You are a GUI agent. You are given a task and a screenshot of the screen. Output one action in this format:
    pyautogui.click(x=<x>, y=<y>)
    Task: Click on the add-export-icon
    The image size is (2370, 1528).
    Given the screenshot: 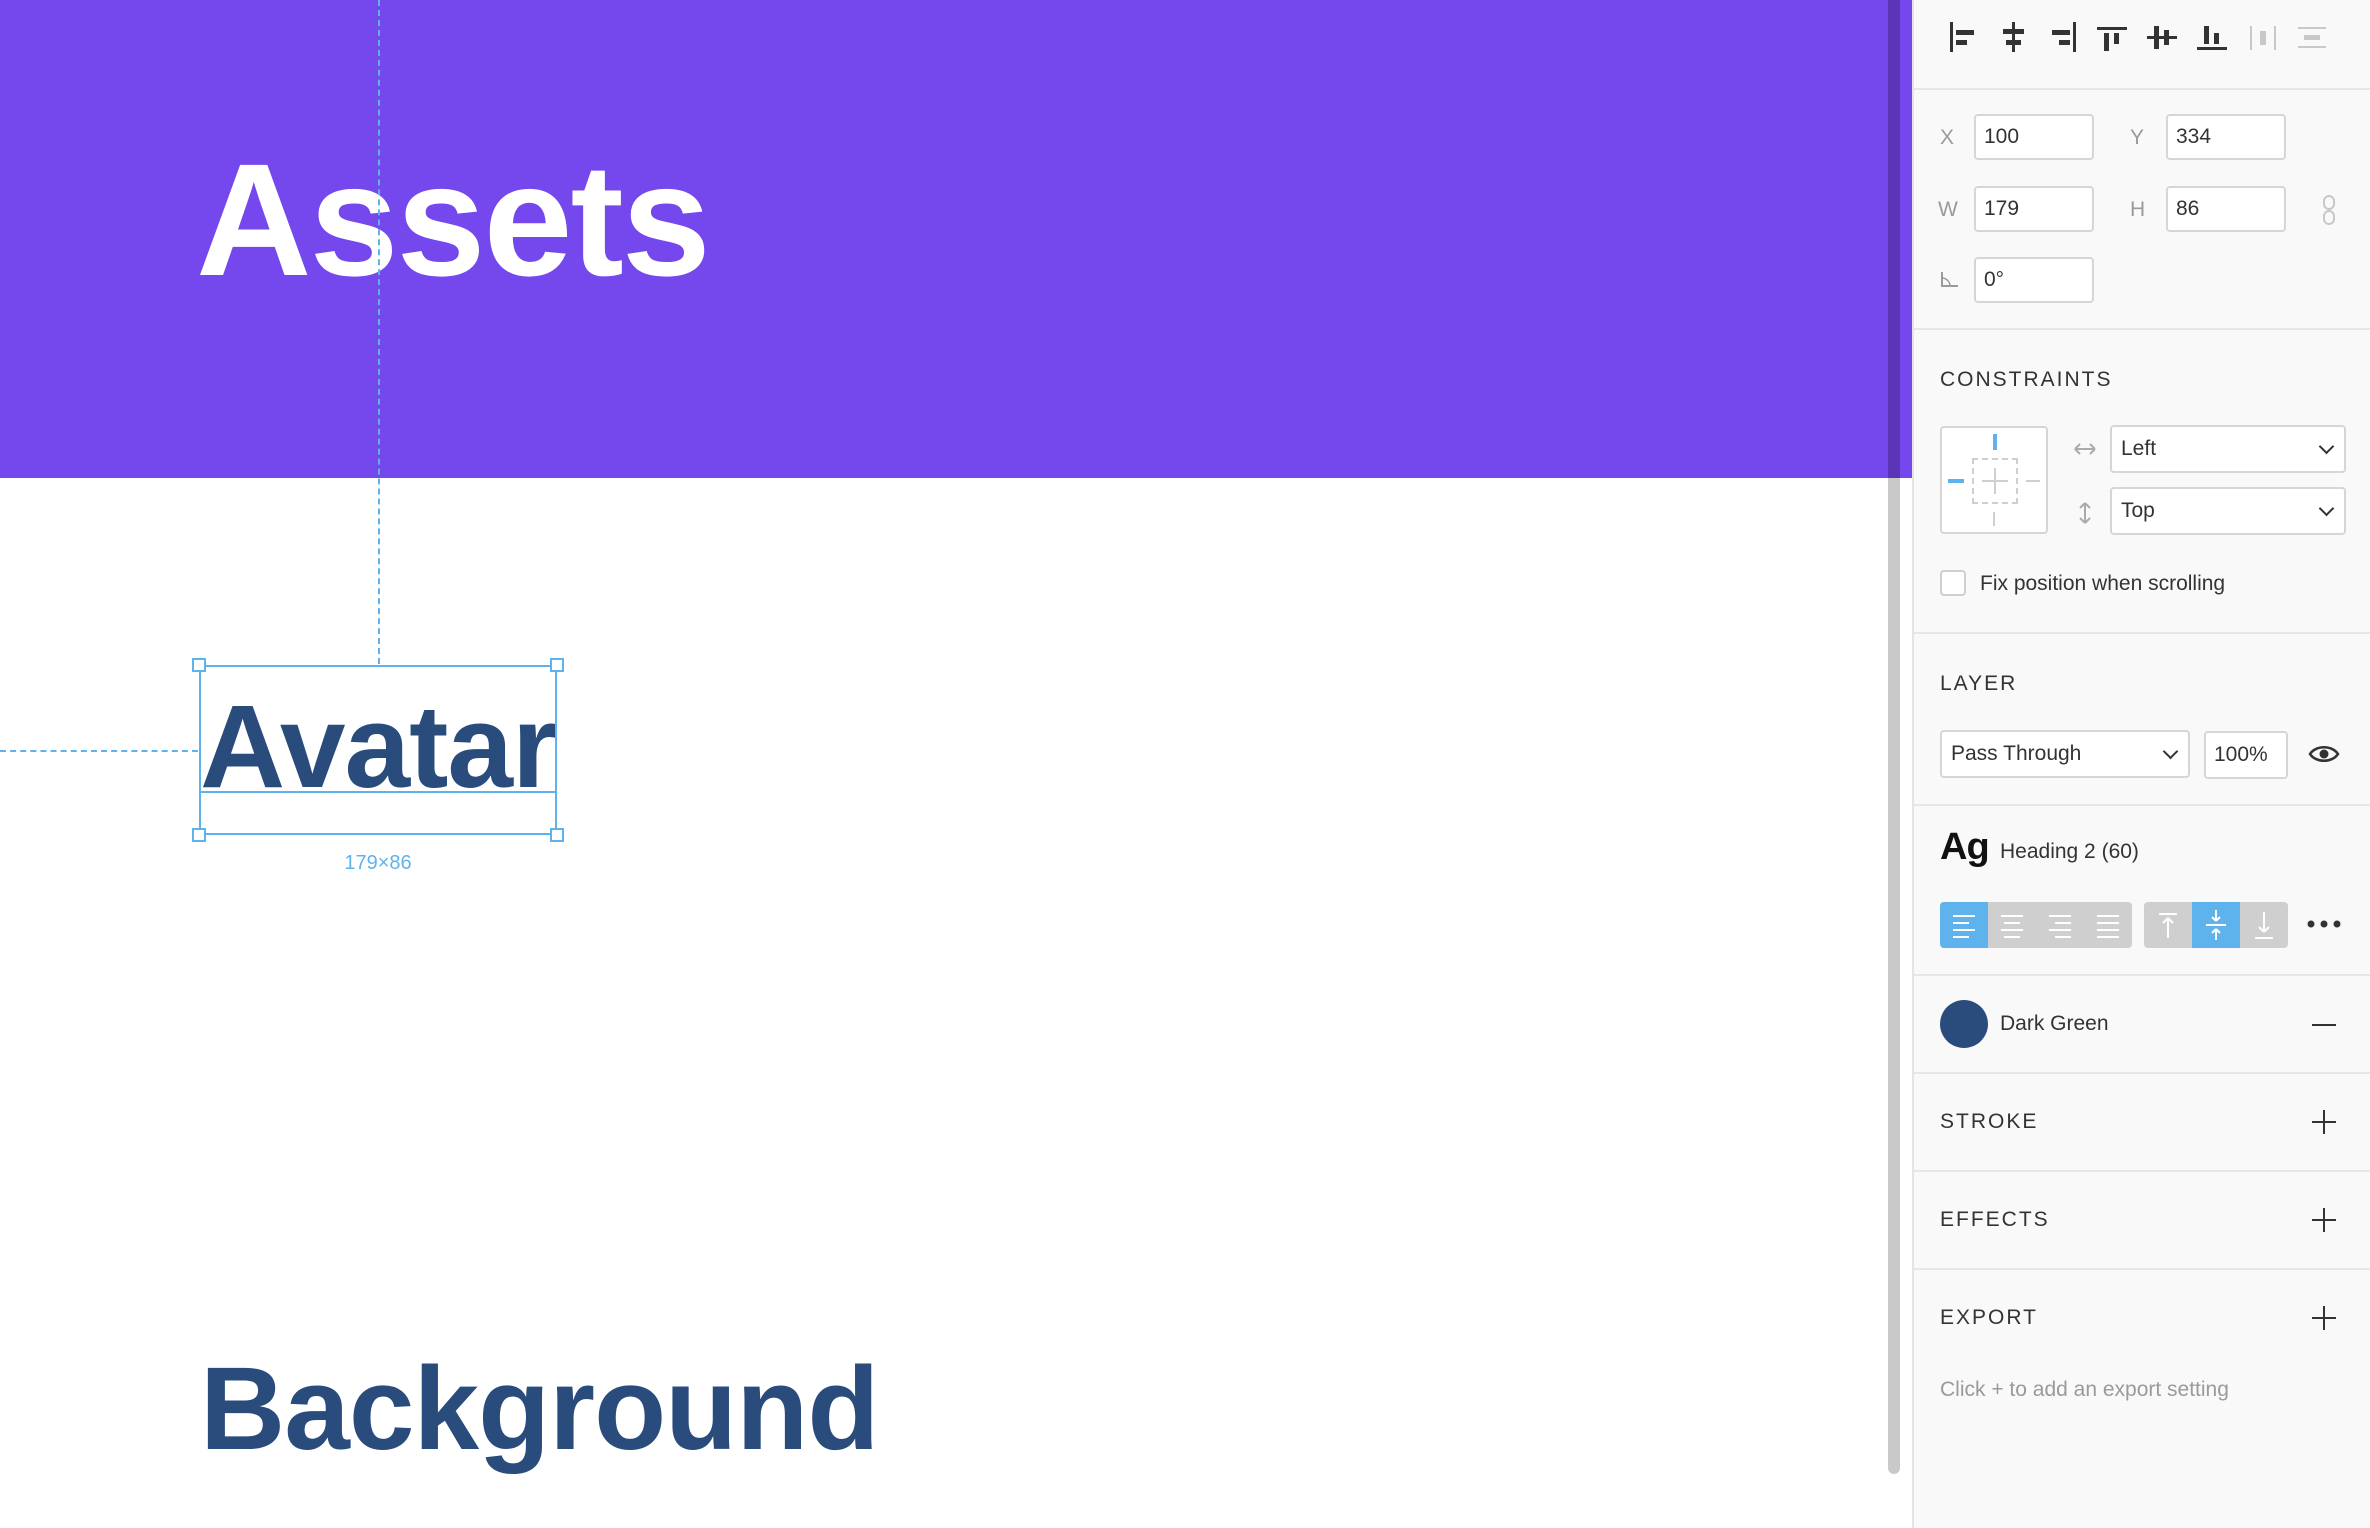 What is the action you would take?
    pyautogui.click(x=2324, y=1318)
    